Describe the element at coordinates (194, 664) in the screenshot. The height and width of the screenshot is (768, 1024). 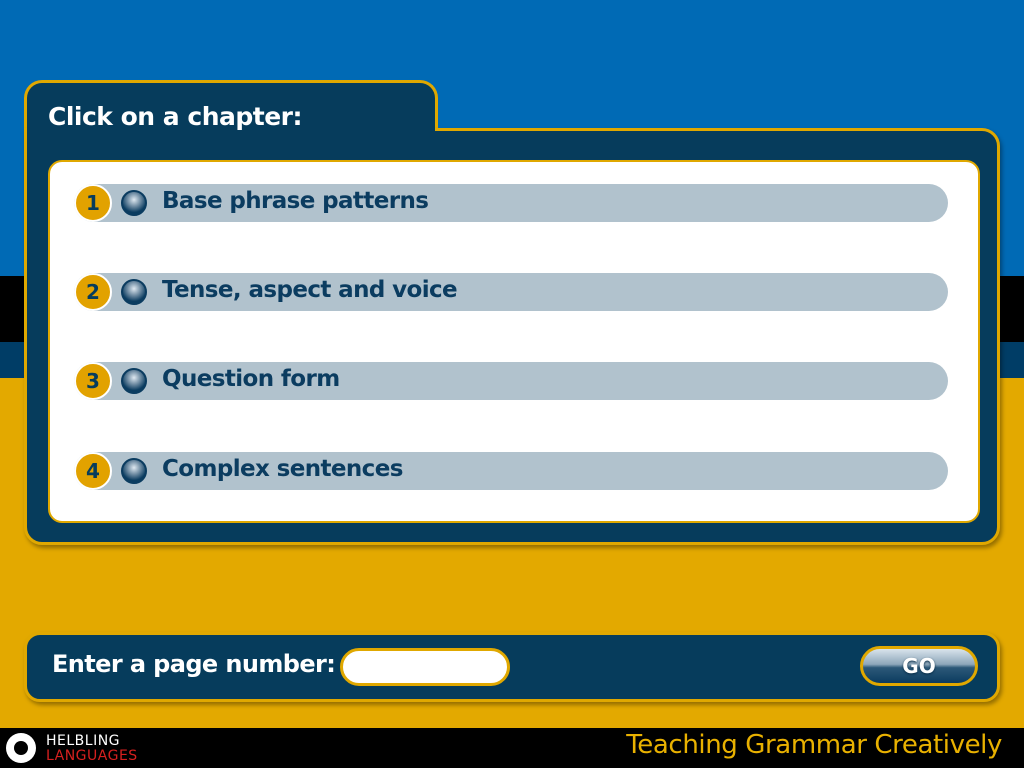
I see `page-number-label: Enter a page number:` at that location.